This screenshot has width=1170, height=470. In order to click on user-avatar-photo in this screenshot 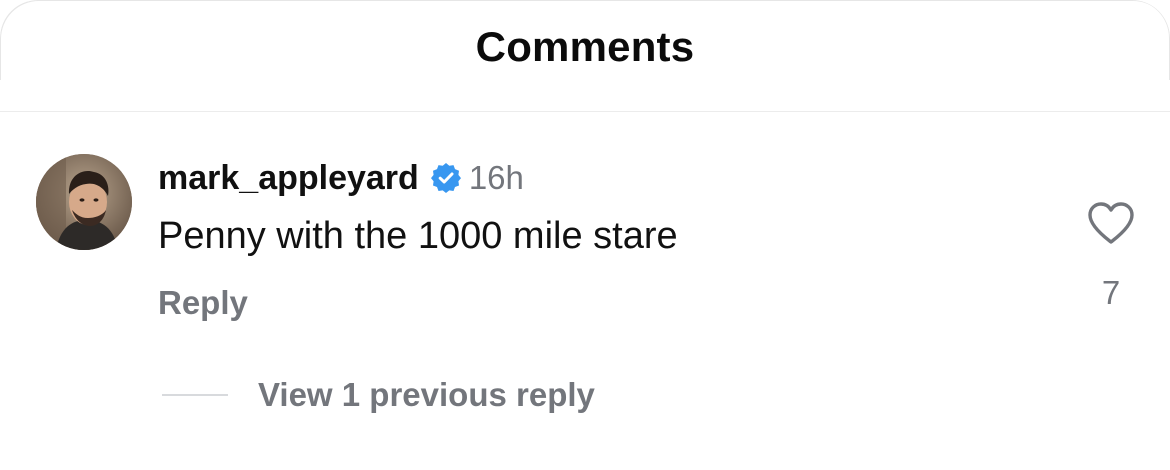, I will do `click(84, 202)`.